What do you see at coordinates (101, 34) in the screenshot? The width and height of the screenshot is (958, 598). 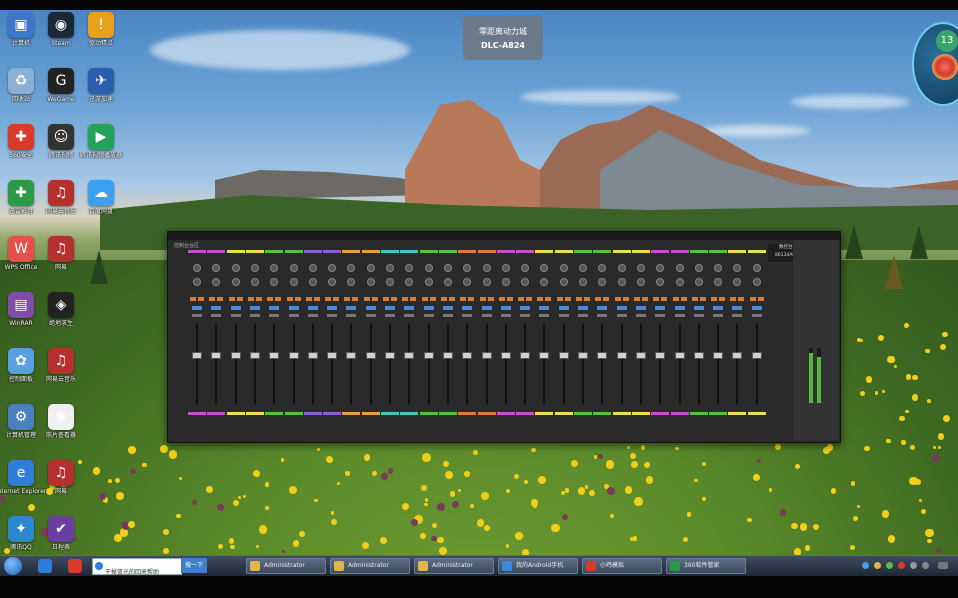 I see `desktop-icon: ! 驱动精灵` at bounding box center [101, 34].